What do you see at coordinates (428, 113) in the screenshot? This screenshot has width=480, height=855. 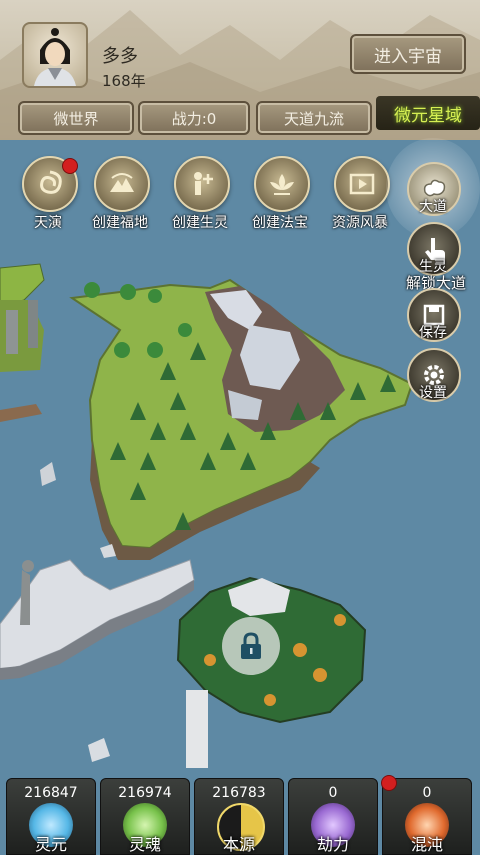 I see `tab-micro-star-domain: 微元星域` at bounding box center [428, 113].